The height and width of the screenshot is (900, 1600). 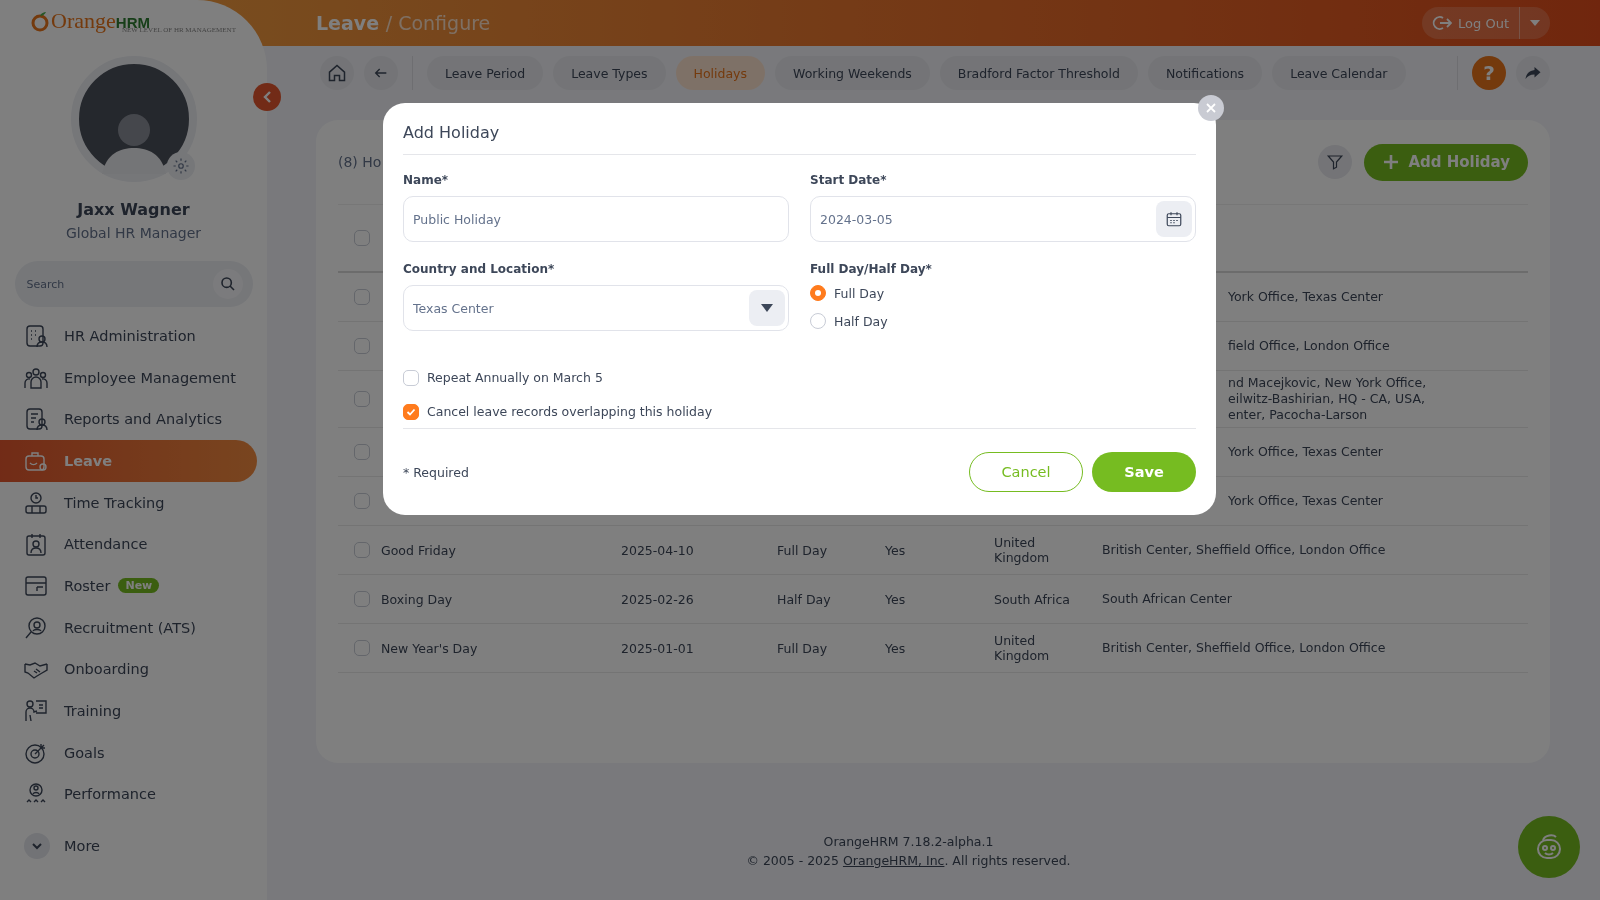 What do you see at coordinates (436, 472) in the screenshot?
I see `required-note: * Required` at bounding box center [436, 472].